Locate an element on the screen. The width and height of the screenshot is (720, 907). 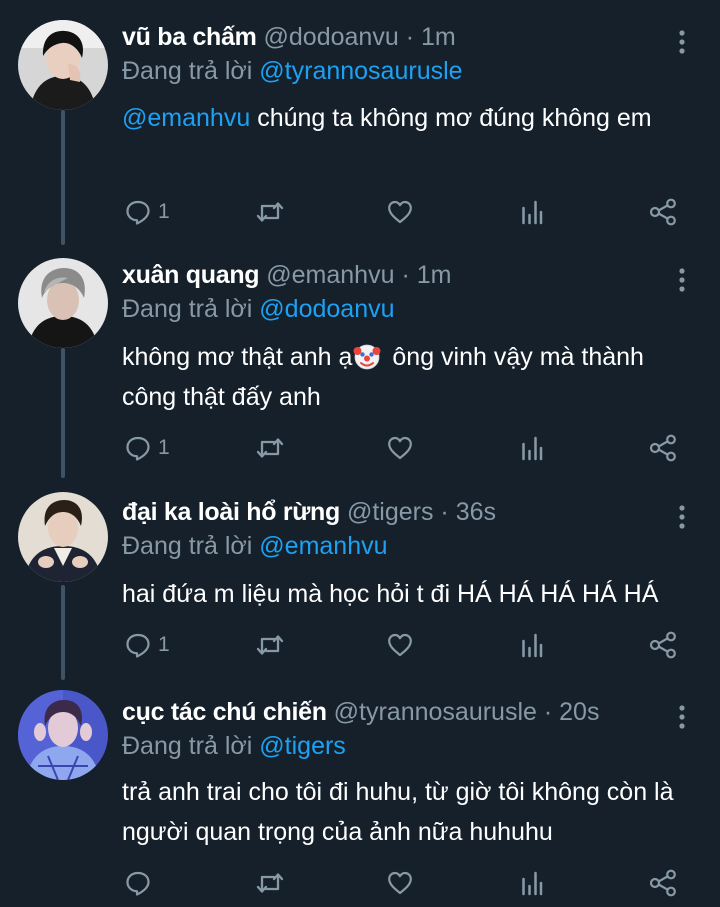
username-handle: @tigers is located at coordinates (390, 512).